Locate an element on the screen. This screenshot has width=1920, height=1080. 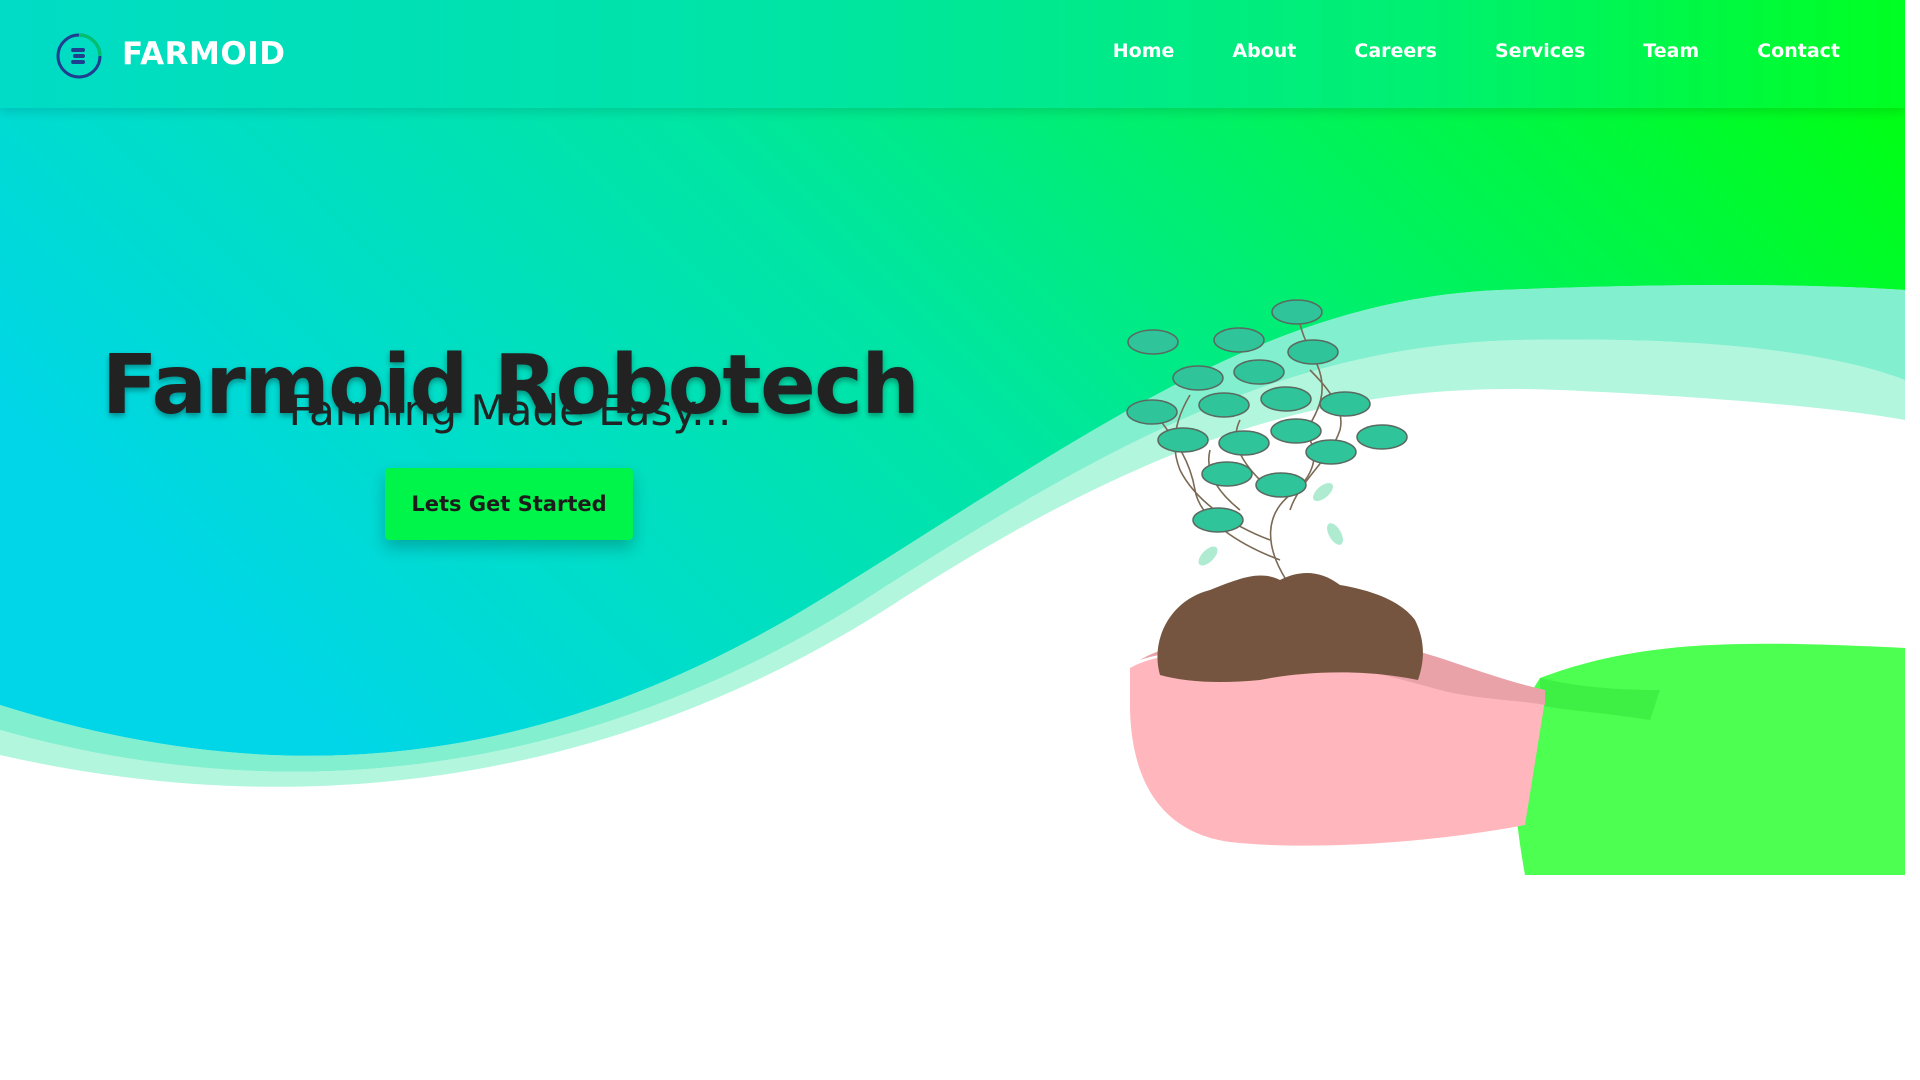
farmoid-logo-icon is located at coordinates (79, 56).